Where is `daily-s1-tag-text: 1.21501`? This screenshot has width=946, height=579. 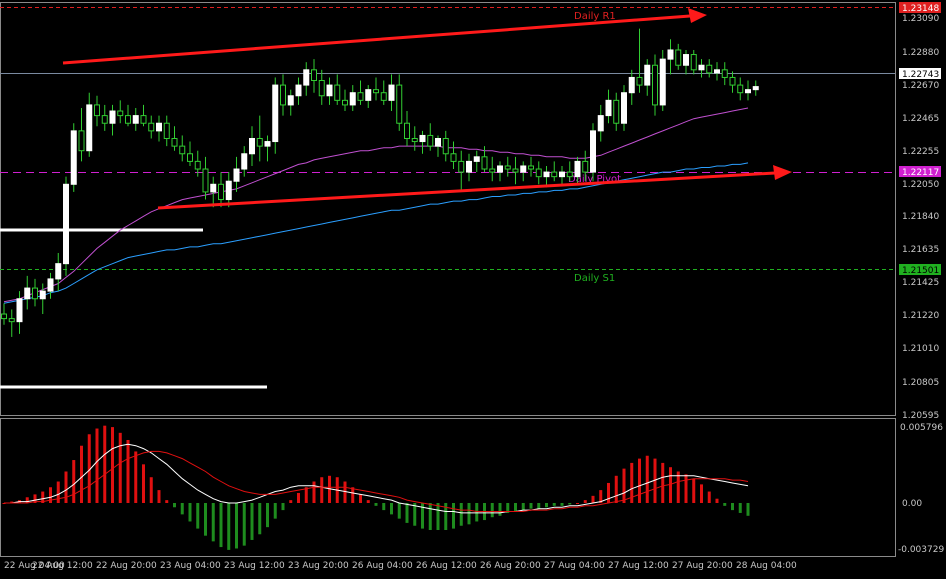
daily-s1-tag-text: 1.21501 is located at coordinates (920, 271).